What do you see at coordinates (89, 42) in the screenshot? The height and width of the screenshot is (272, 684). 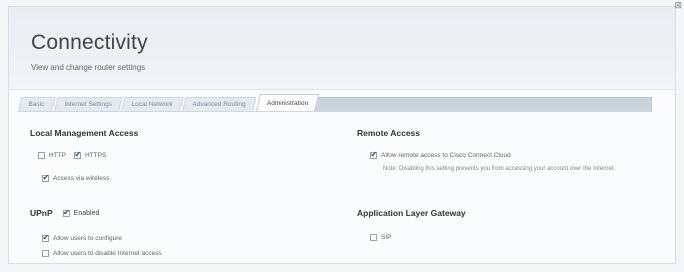 I see `page-title: Connectivity` at bounding box center [89, 42].